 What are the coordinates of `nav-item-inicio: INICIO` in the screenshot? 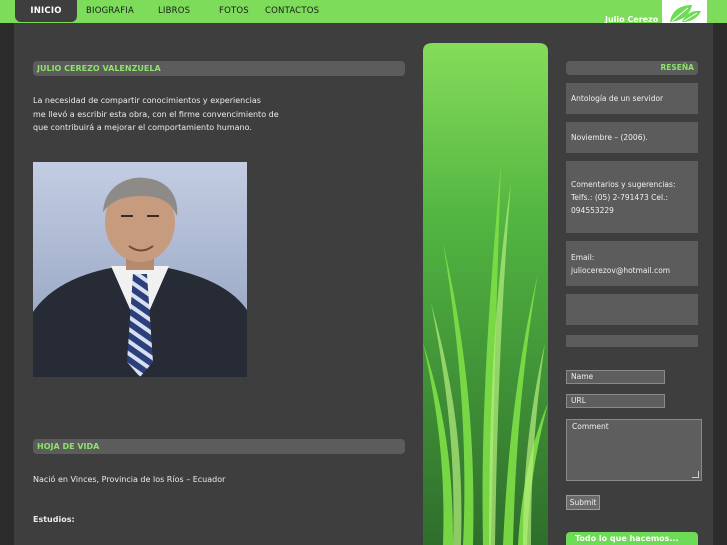 It's located at (46, 11).